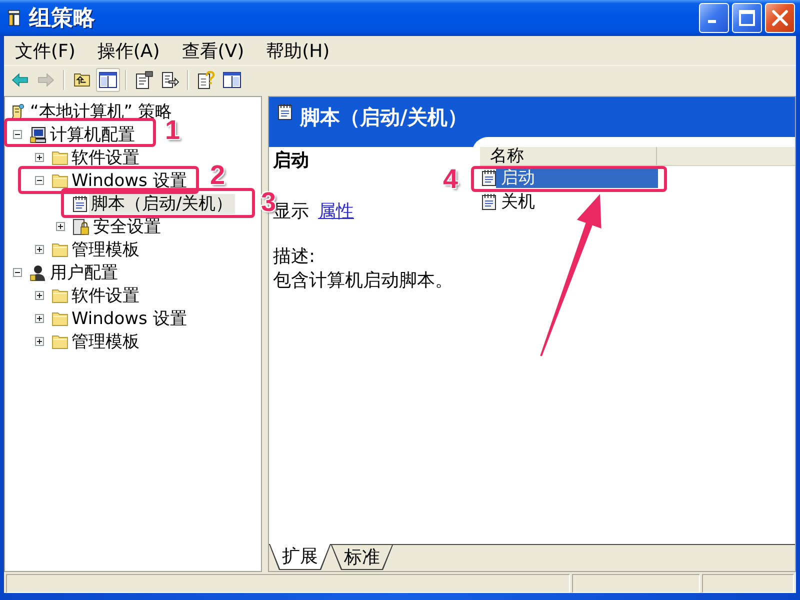 The width and height of the screenshot is (800, 600). What do you see at coordinates (515, 202) in the screenshot?
I see `list-item: 关机` at bounding box center [515, 202].